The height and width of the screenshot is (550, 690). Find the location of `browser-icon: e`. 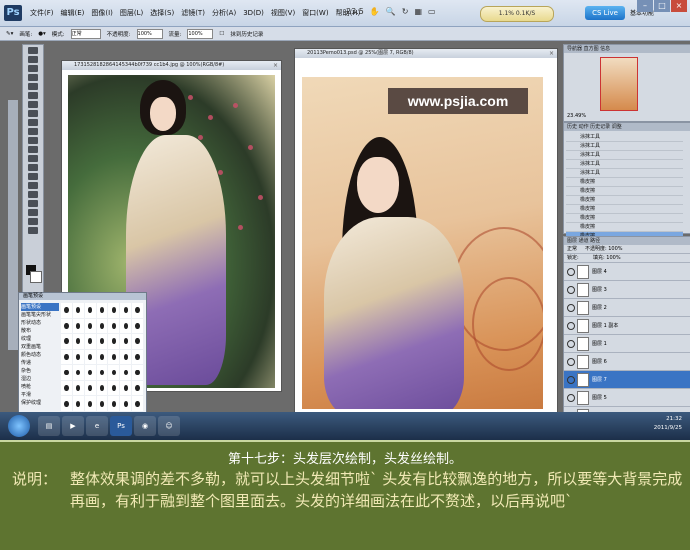

browser-icon: e is located at coordinates (97, 426).